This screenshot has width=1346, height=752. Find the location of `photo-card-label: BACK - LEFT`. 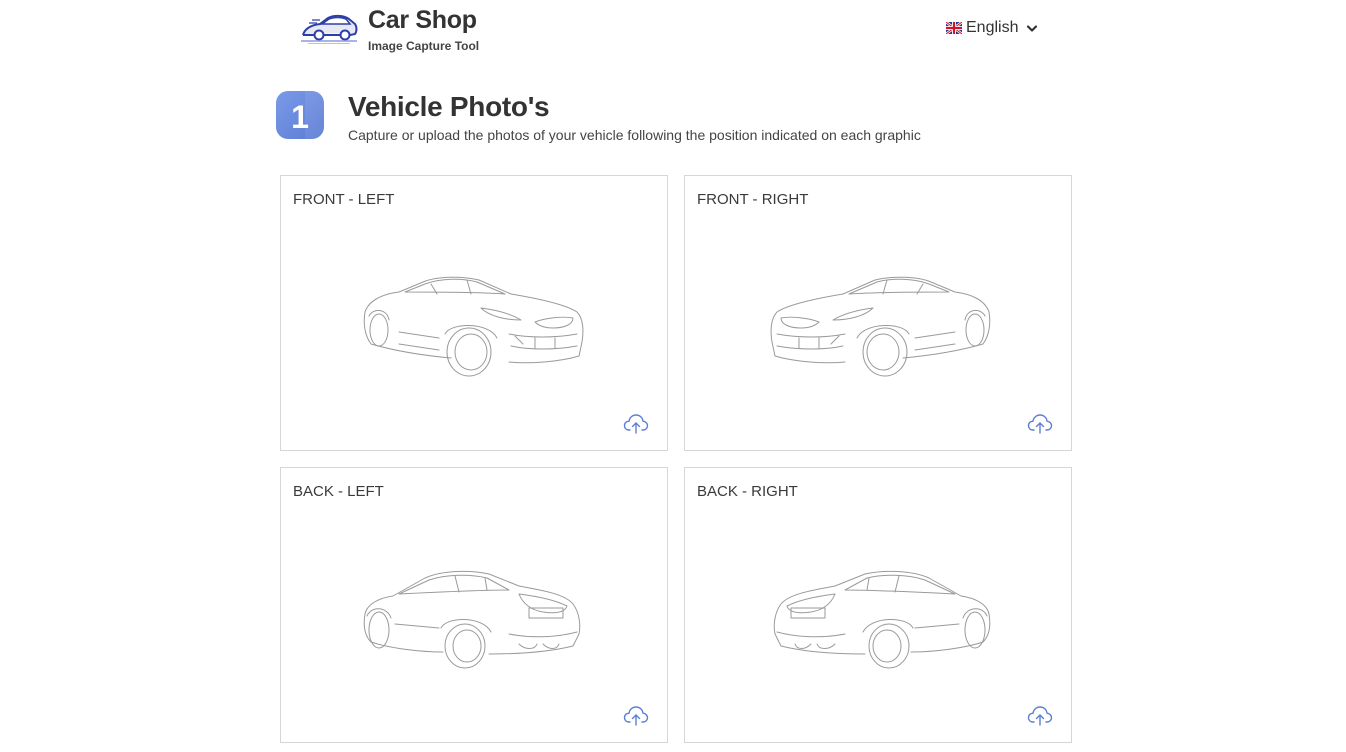

photo-card-label: BACK - LEFT is located at coordinates (338, 491).